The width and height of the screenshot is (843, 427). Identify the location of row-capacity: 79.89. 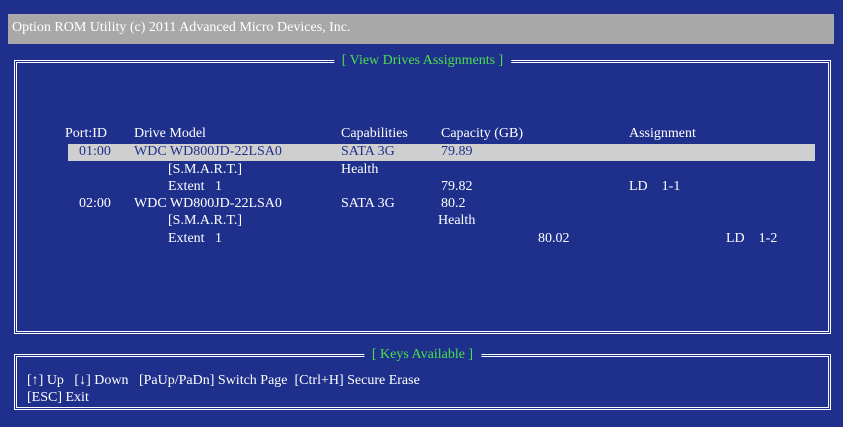
(457, 151).